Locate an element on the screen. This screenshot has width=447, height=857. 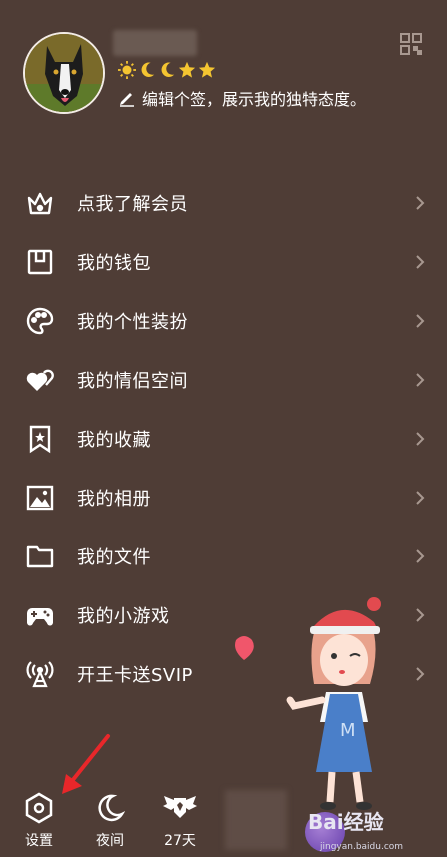
sun-icon is located at coordinates (127, 70).